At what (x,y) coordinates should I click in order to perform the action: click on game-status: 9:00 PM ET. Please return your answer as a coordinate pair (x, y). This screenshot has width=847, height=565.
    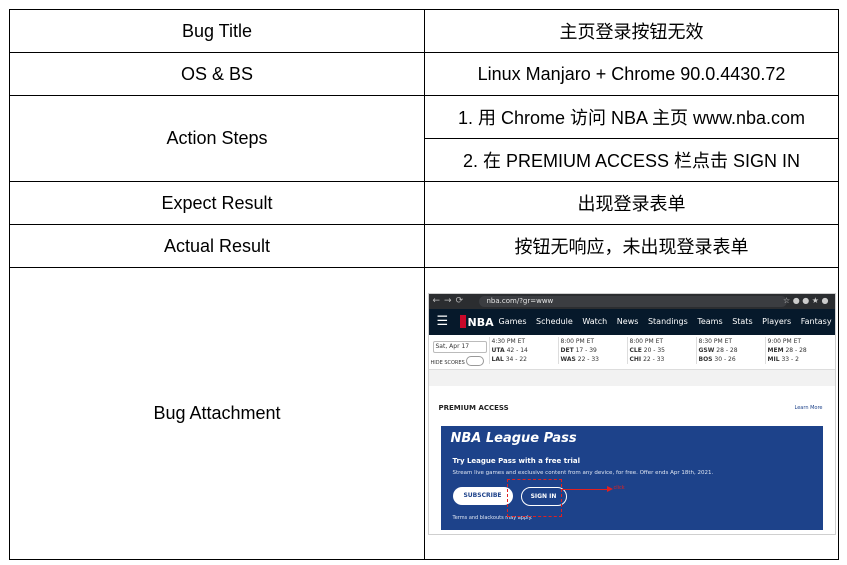
    Looking at the image, I should click on (784, 341).